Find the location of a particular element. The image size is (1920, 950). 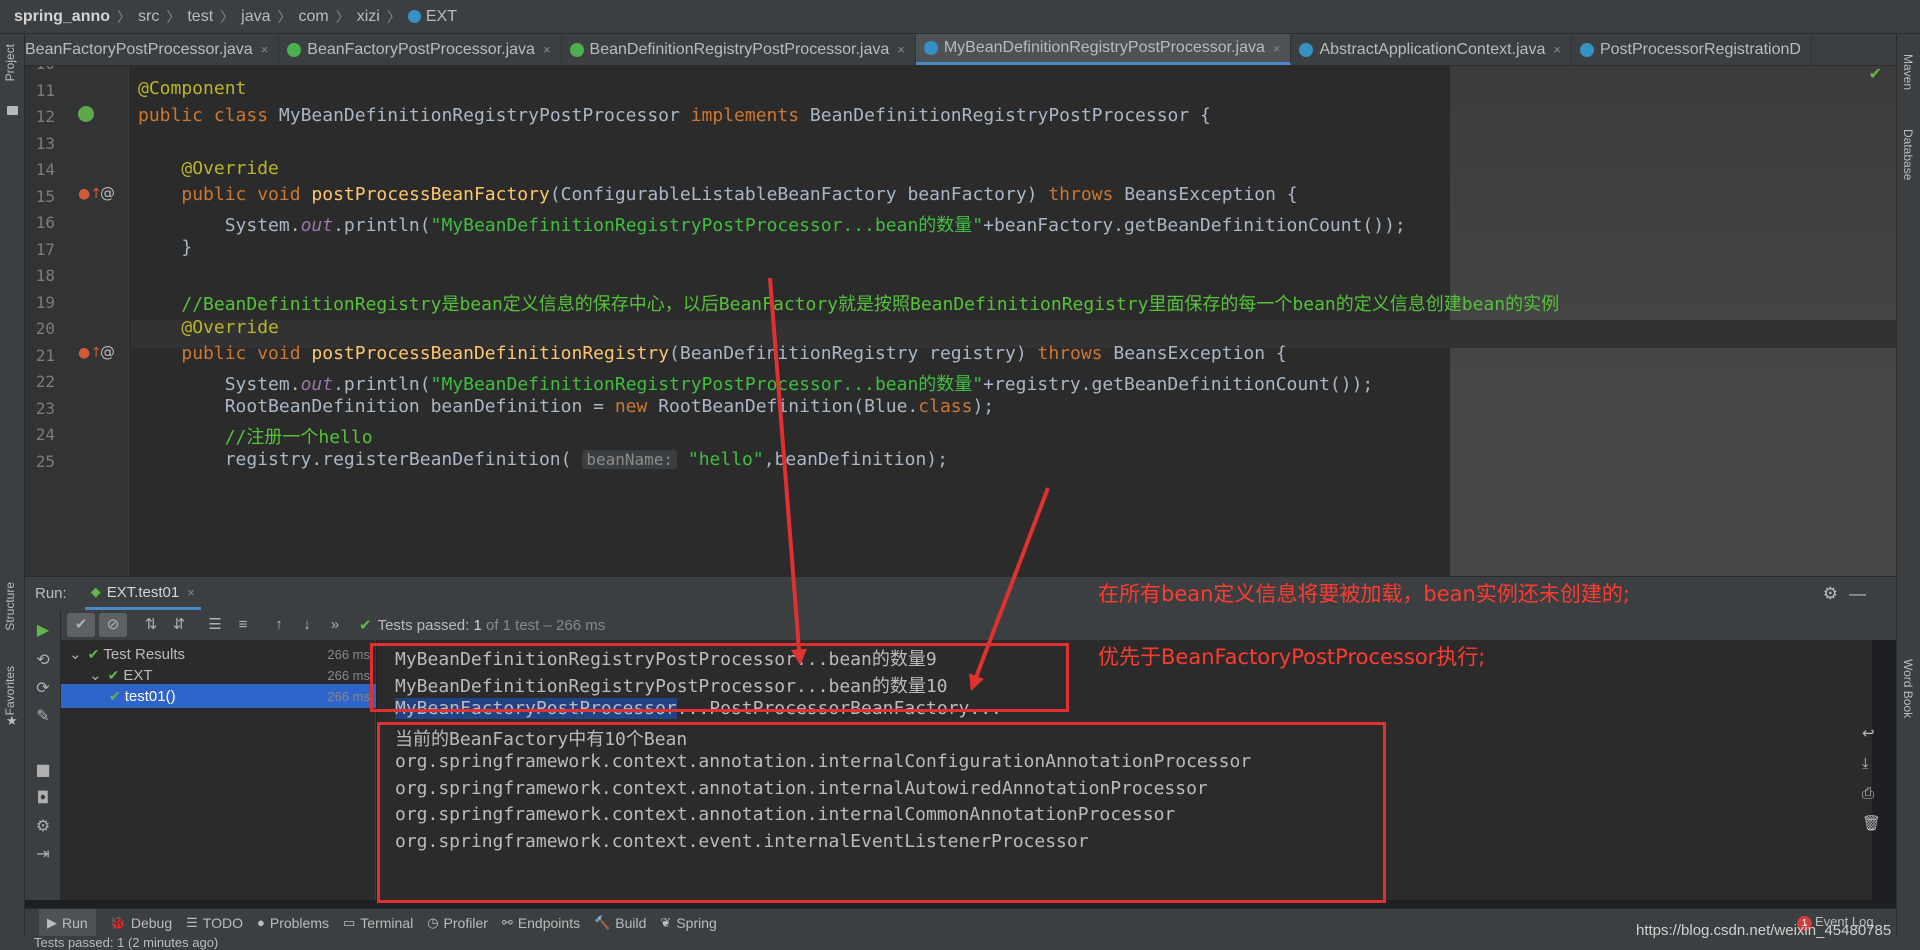

tool-button-label: Spring is located at coordinates (696, 922).